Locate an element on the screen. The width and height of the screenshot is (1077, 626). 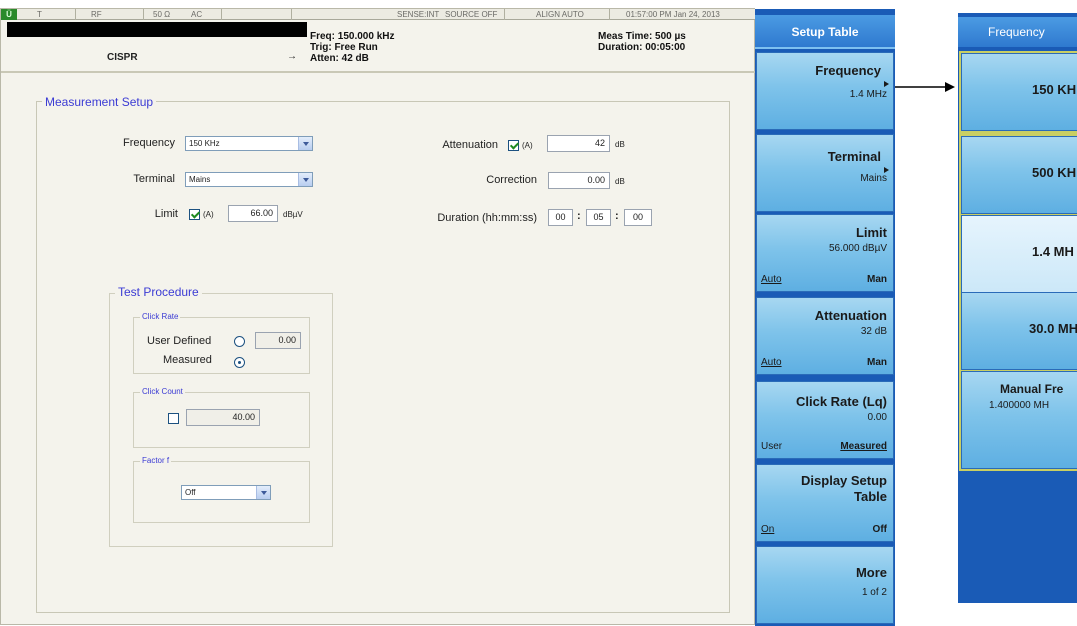
limit-unit: dBµV is located at coordinates (293, 214).